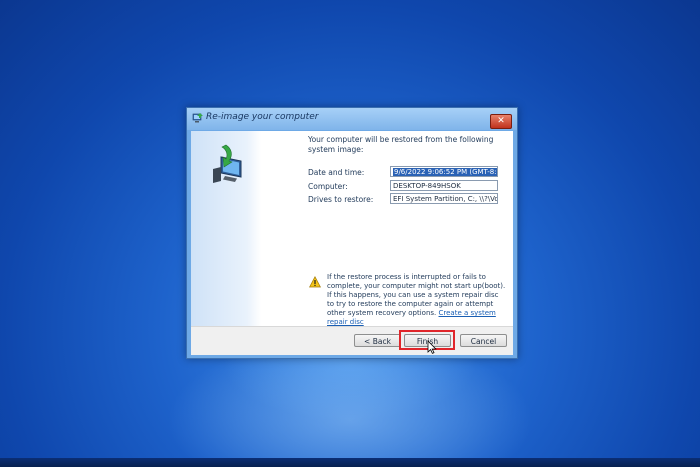 The image size is (700, 467). Describe the element at coordinates (197, 118) in the screenshot. I see `restore-computer-icon` at that location.